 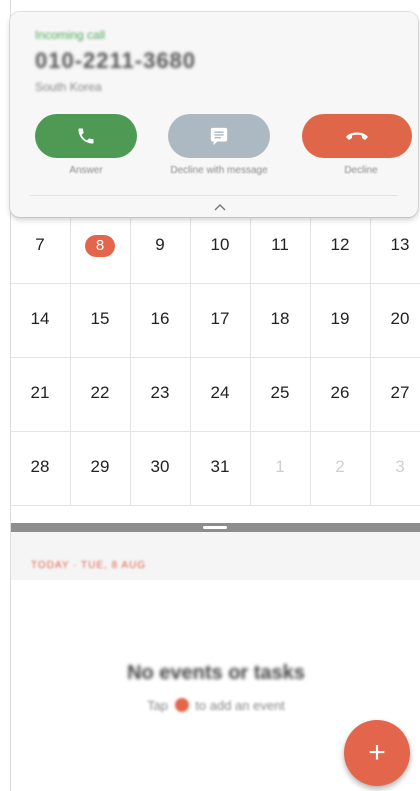 I want to click on date-header: TODAY · TUE, 8 AUG, so click(x=215, y=556).